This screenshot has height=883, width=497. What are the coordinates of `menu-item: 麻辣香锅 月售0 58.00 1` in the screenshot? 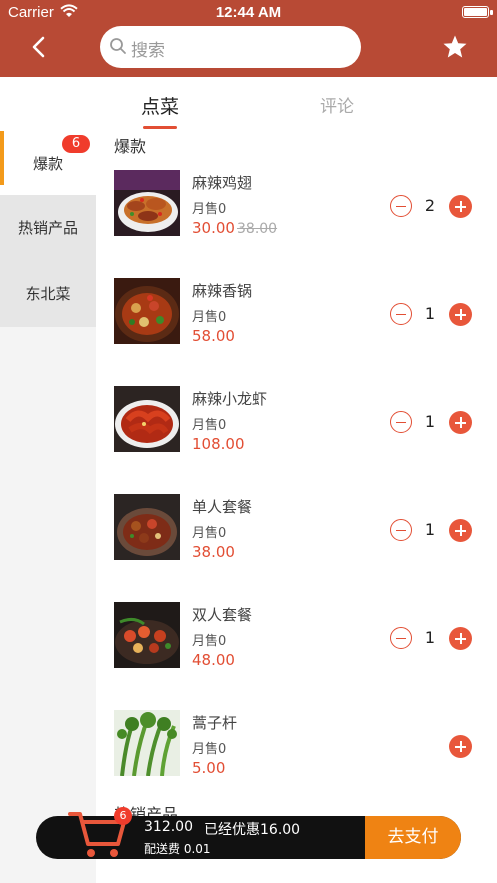 It's located at (296, 332).